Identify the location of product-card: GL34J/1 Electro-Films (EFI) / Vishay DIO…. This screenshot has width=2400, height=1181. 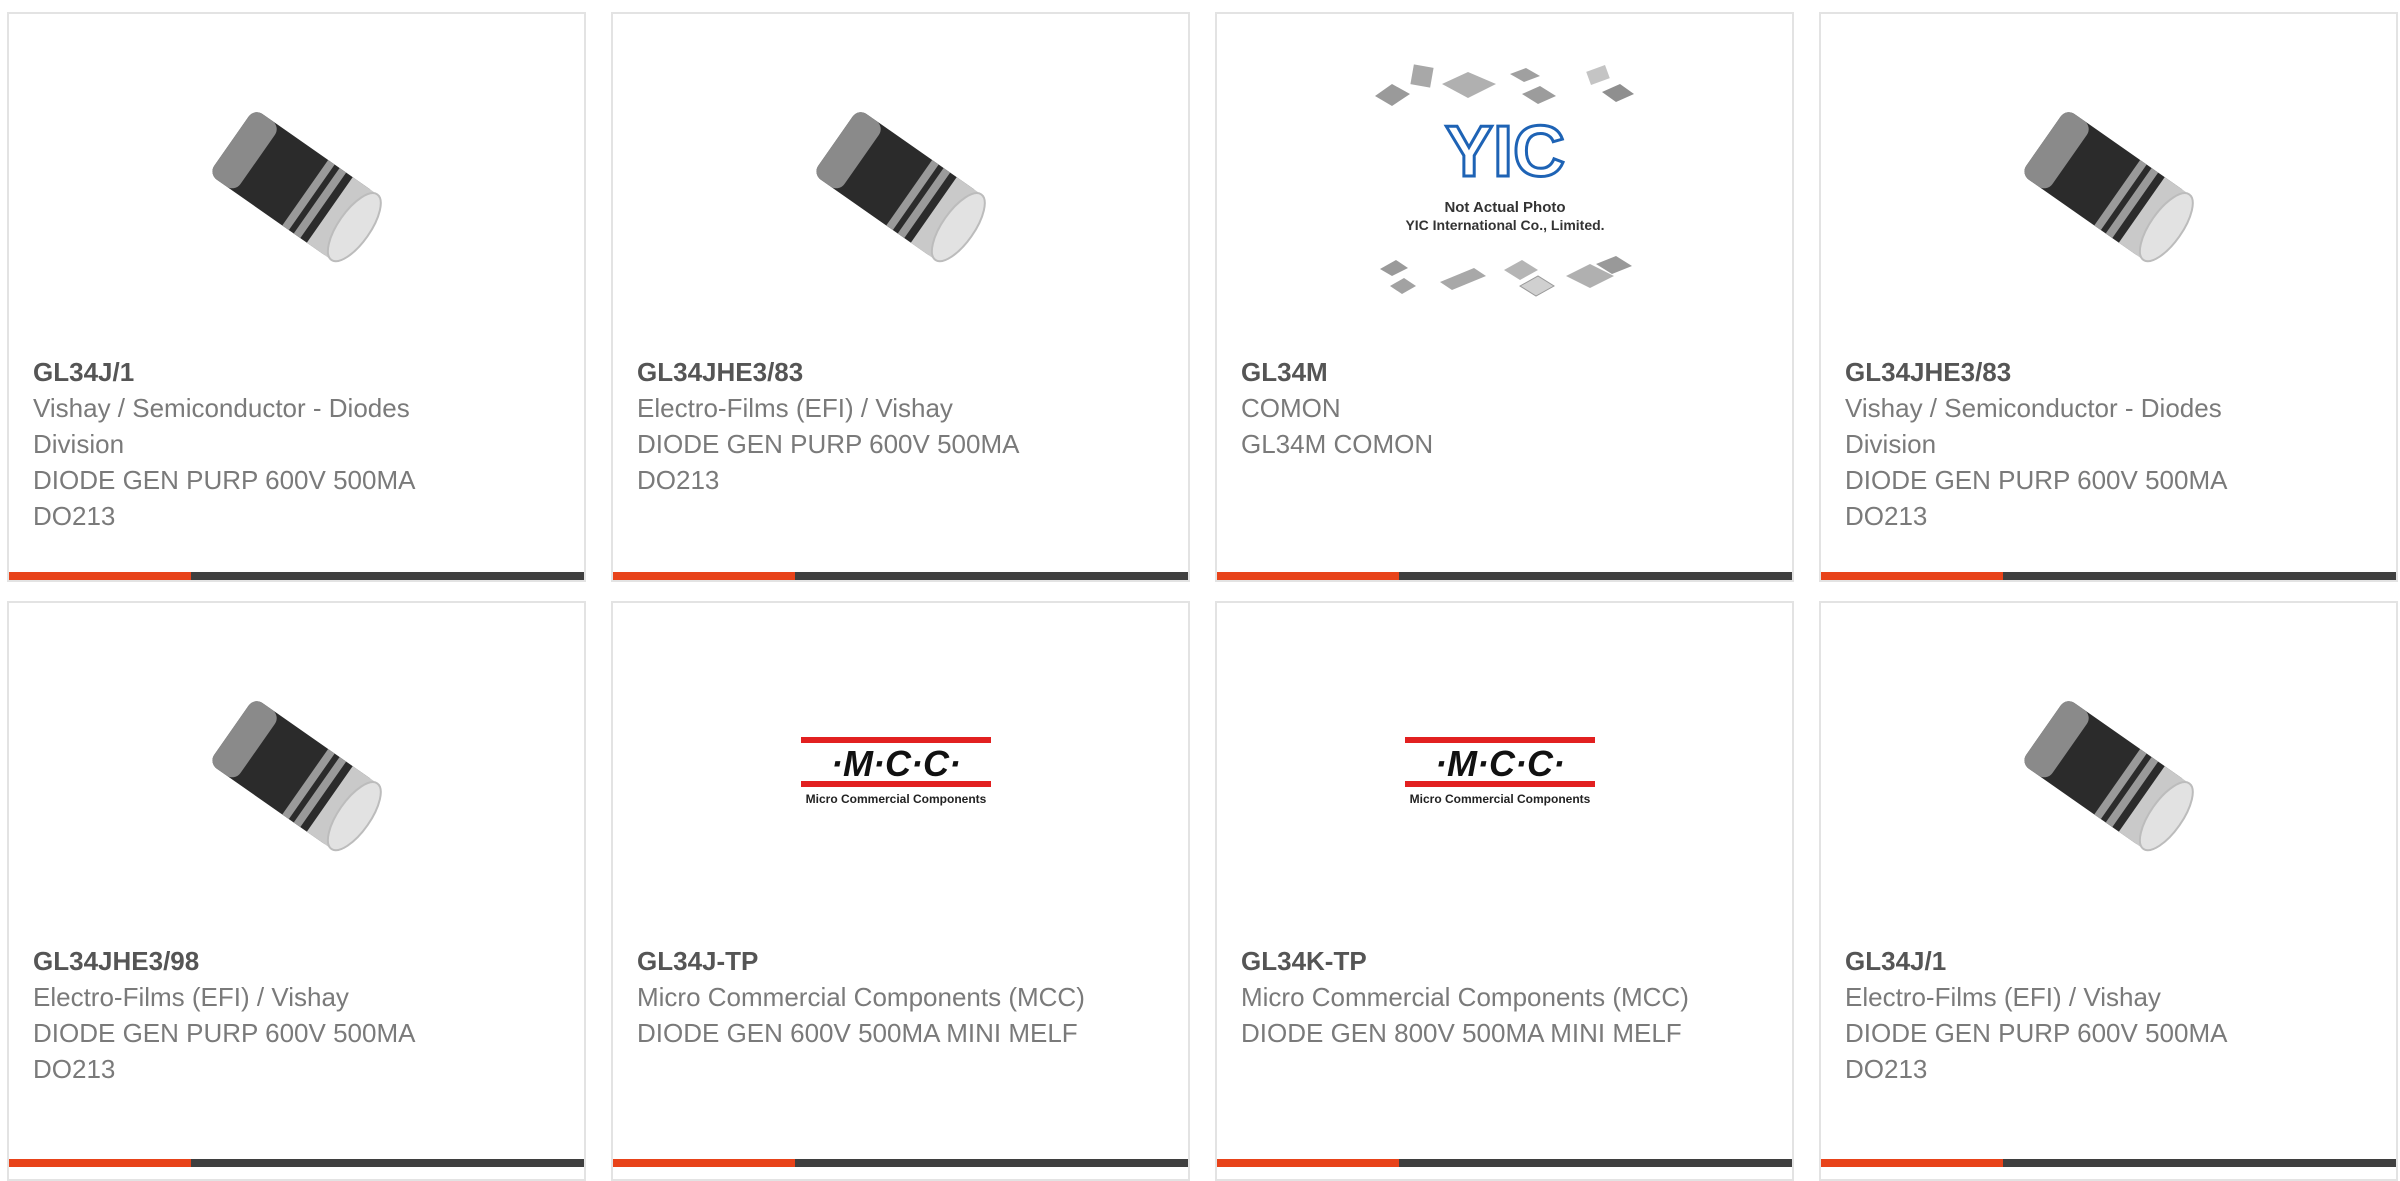
(2108, 891).